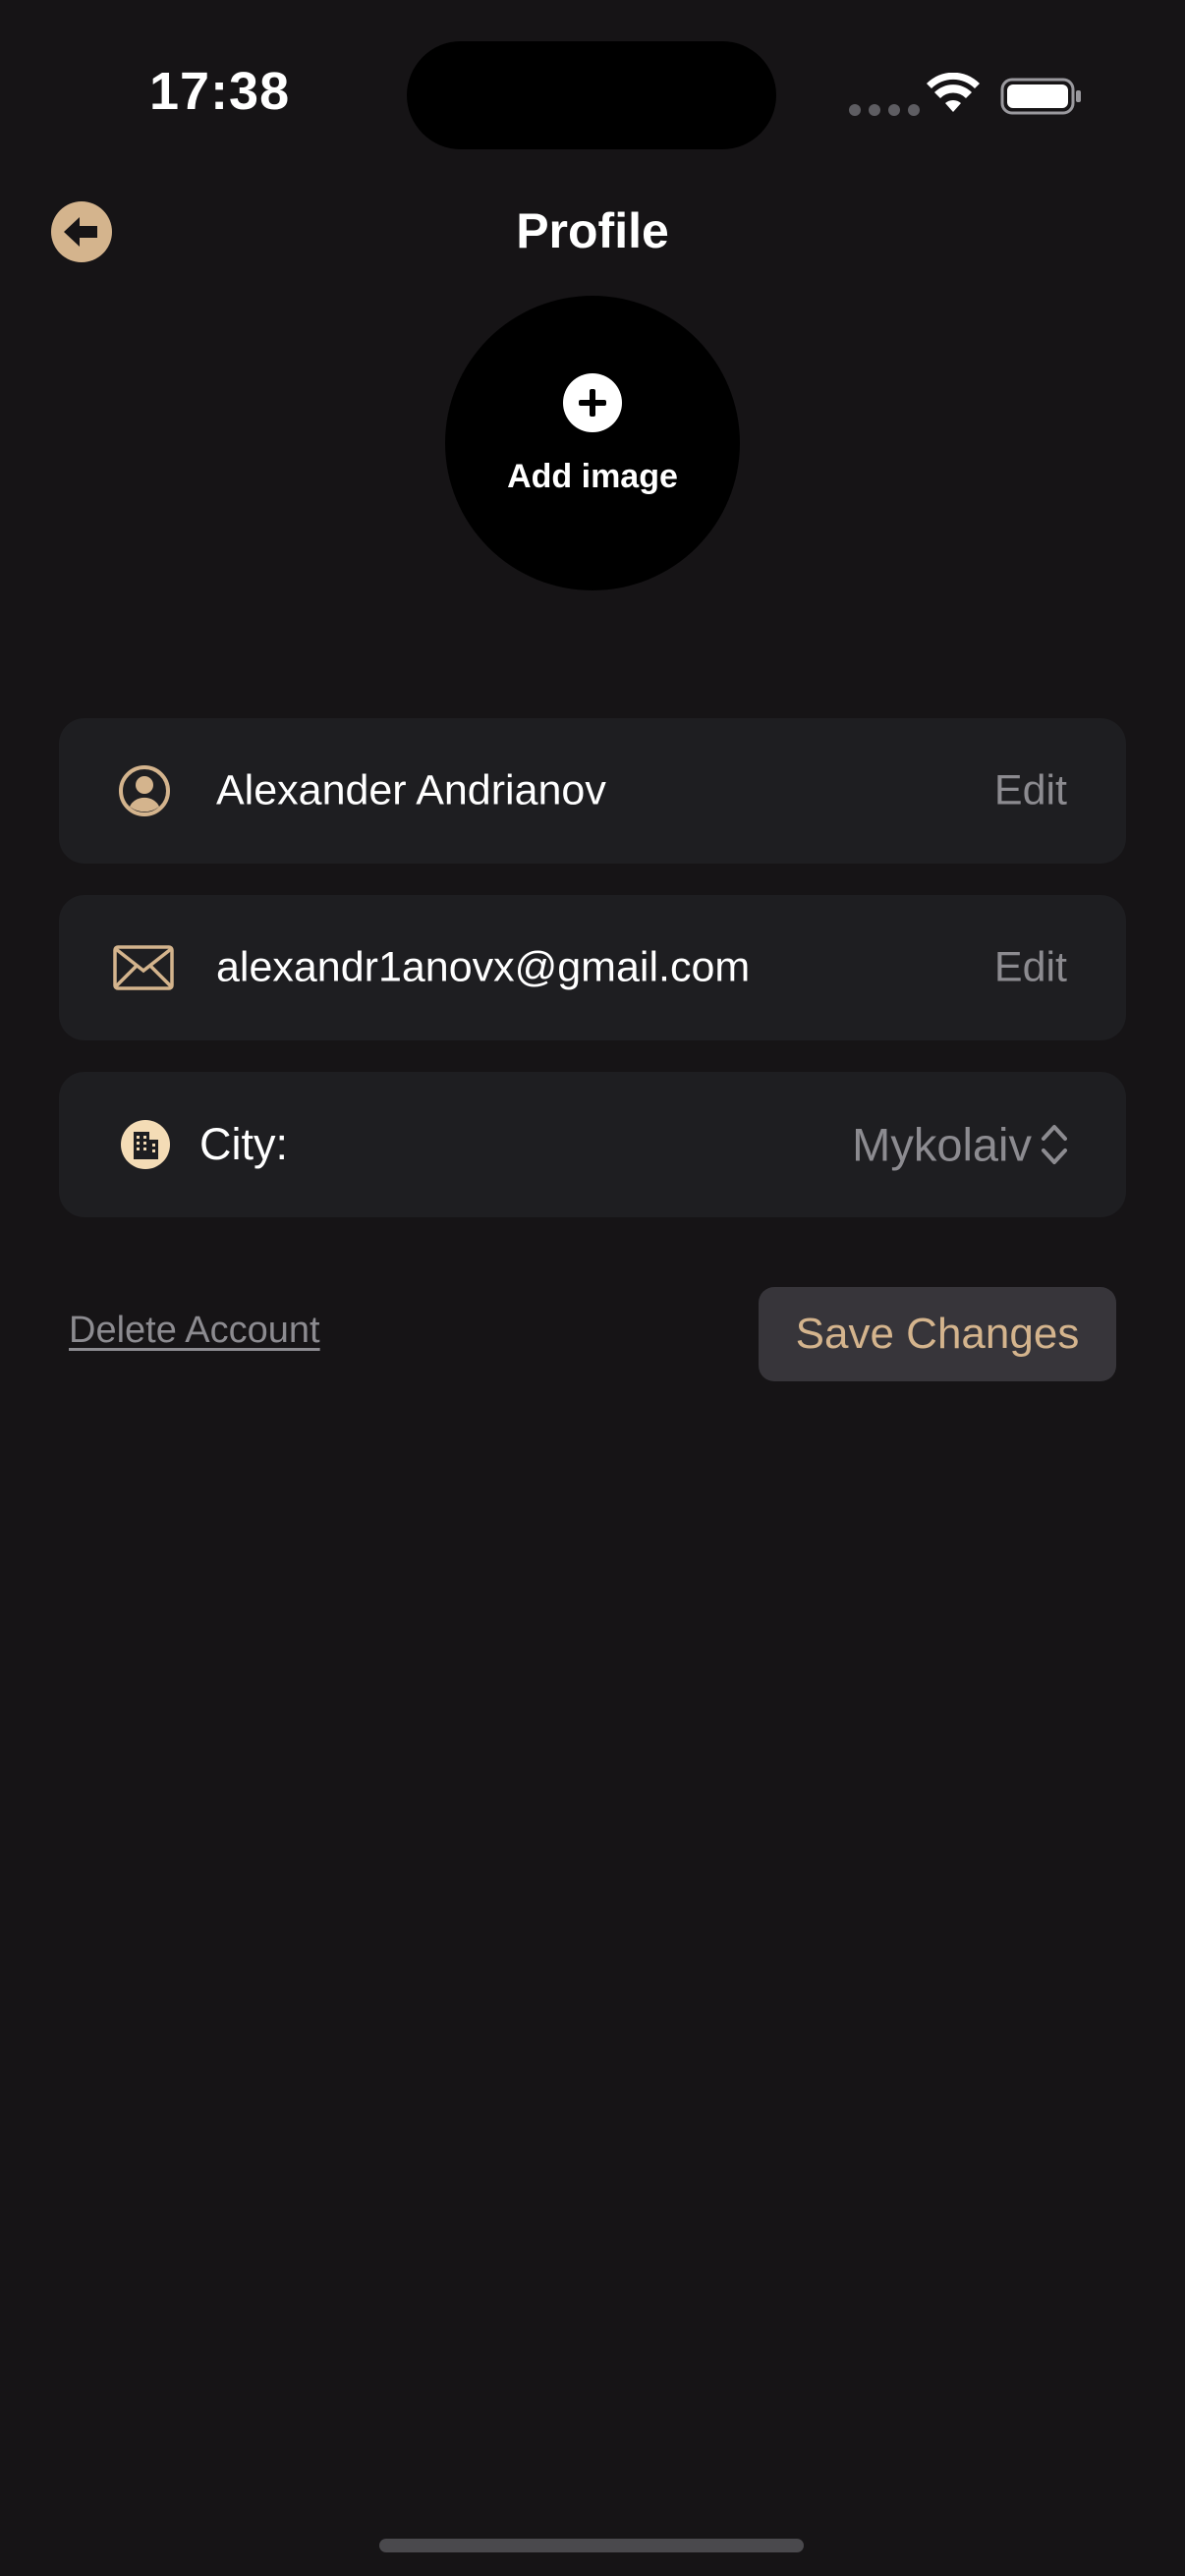  What do you see at coordinates (146, 1144) in the screenshot?
I see `building-icon` at bounding box center [146, 1144].